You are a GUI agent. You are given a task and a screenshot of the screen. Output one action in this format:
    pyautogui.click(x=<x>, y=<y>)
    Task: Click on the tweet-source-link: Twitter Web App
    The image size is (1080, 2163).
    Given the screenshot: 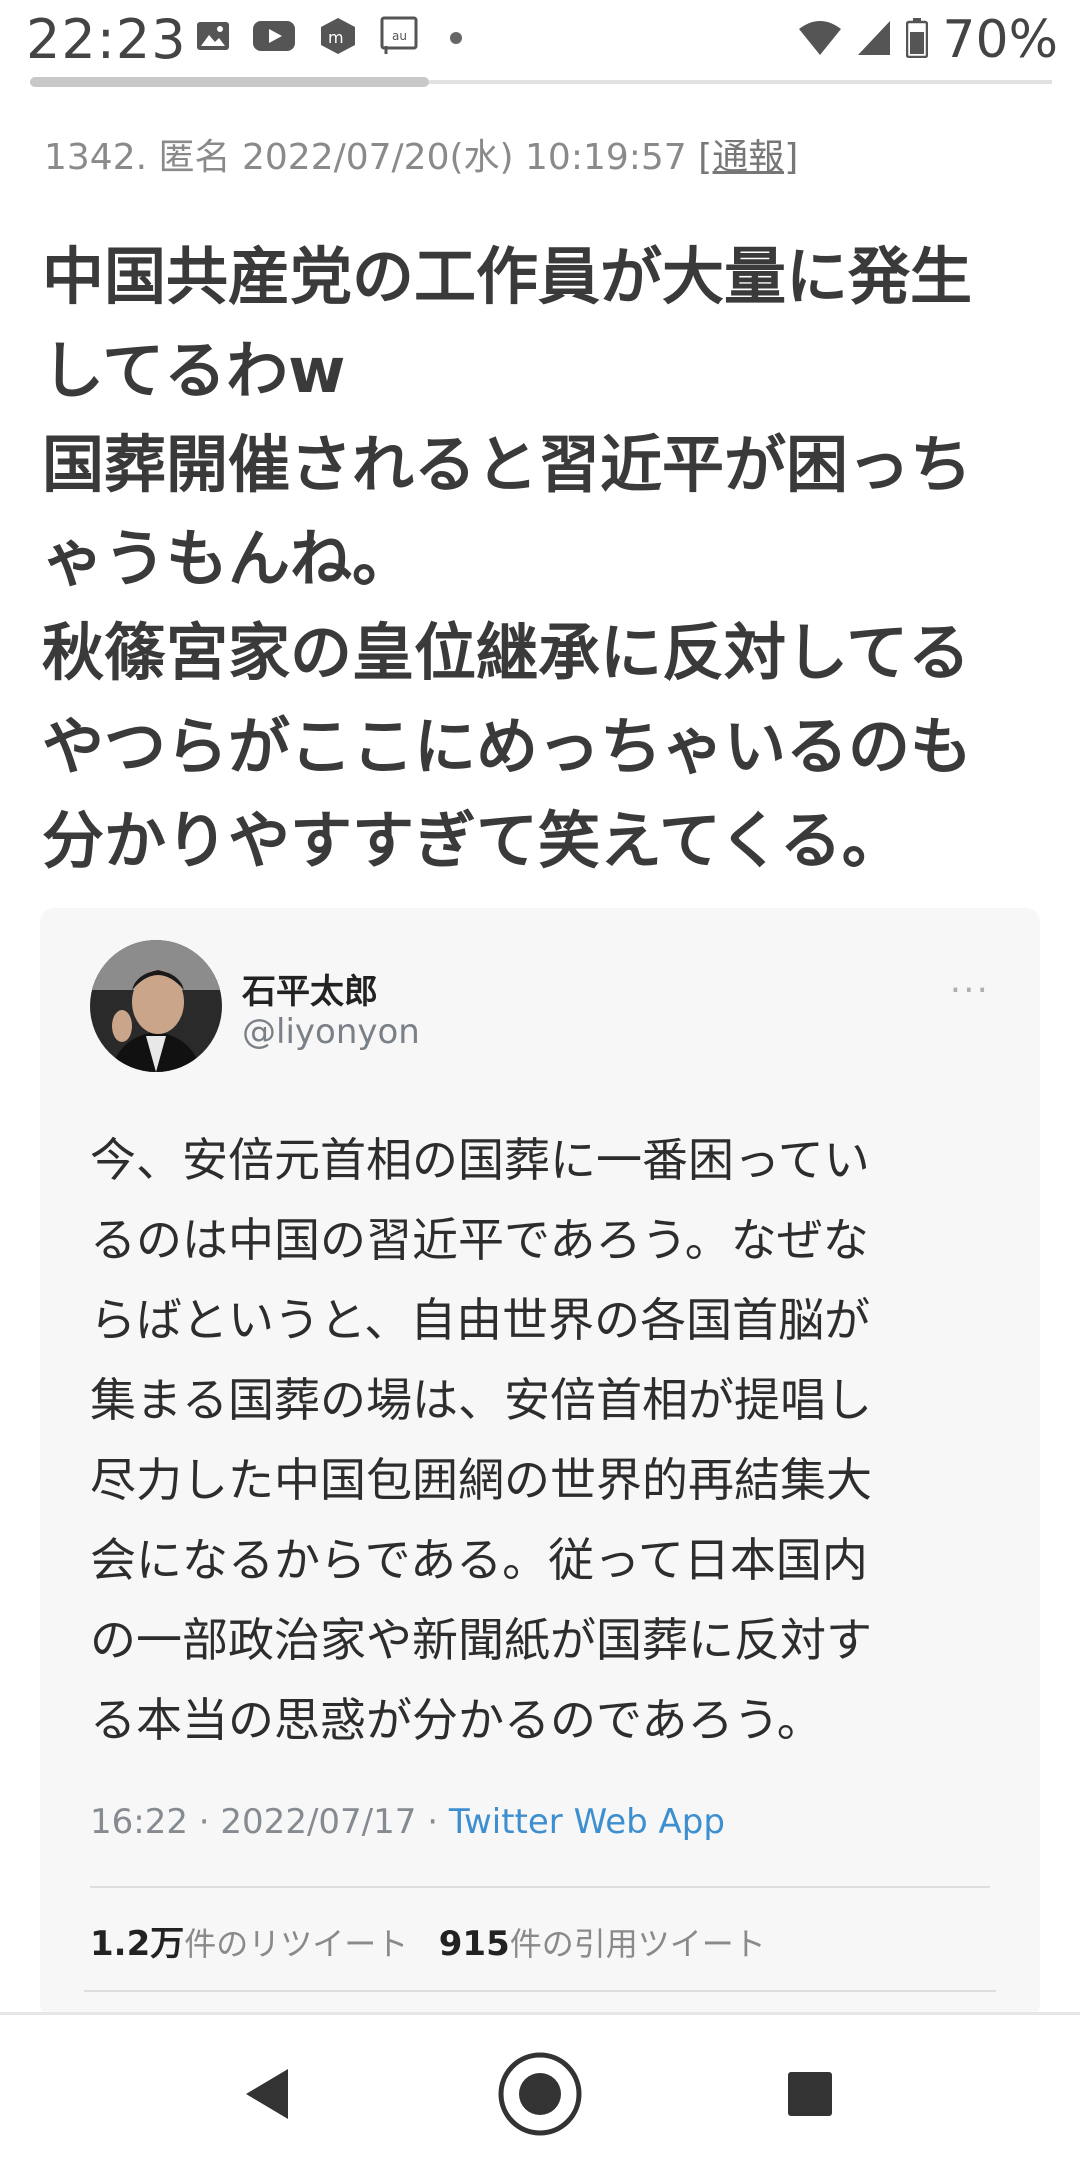 What is the action you would take?
    pyautogui.click(x=587, y=1822)
    